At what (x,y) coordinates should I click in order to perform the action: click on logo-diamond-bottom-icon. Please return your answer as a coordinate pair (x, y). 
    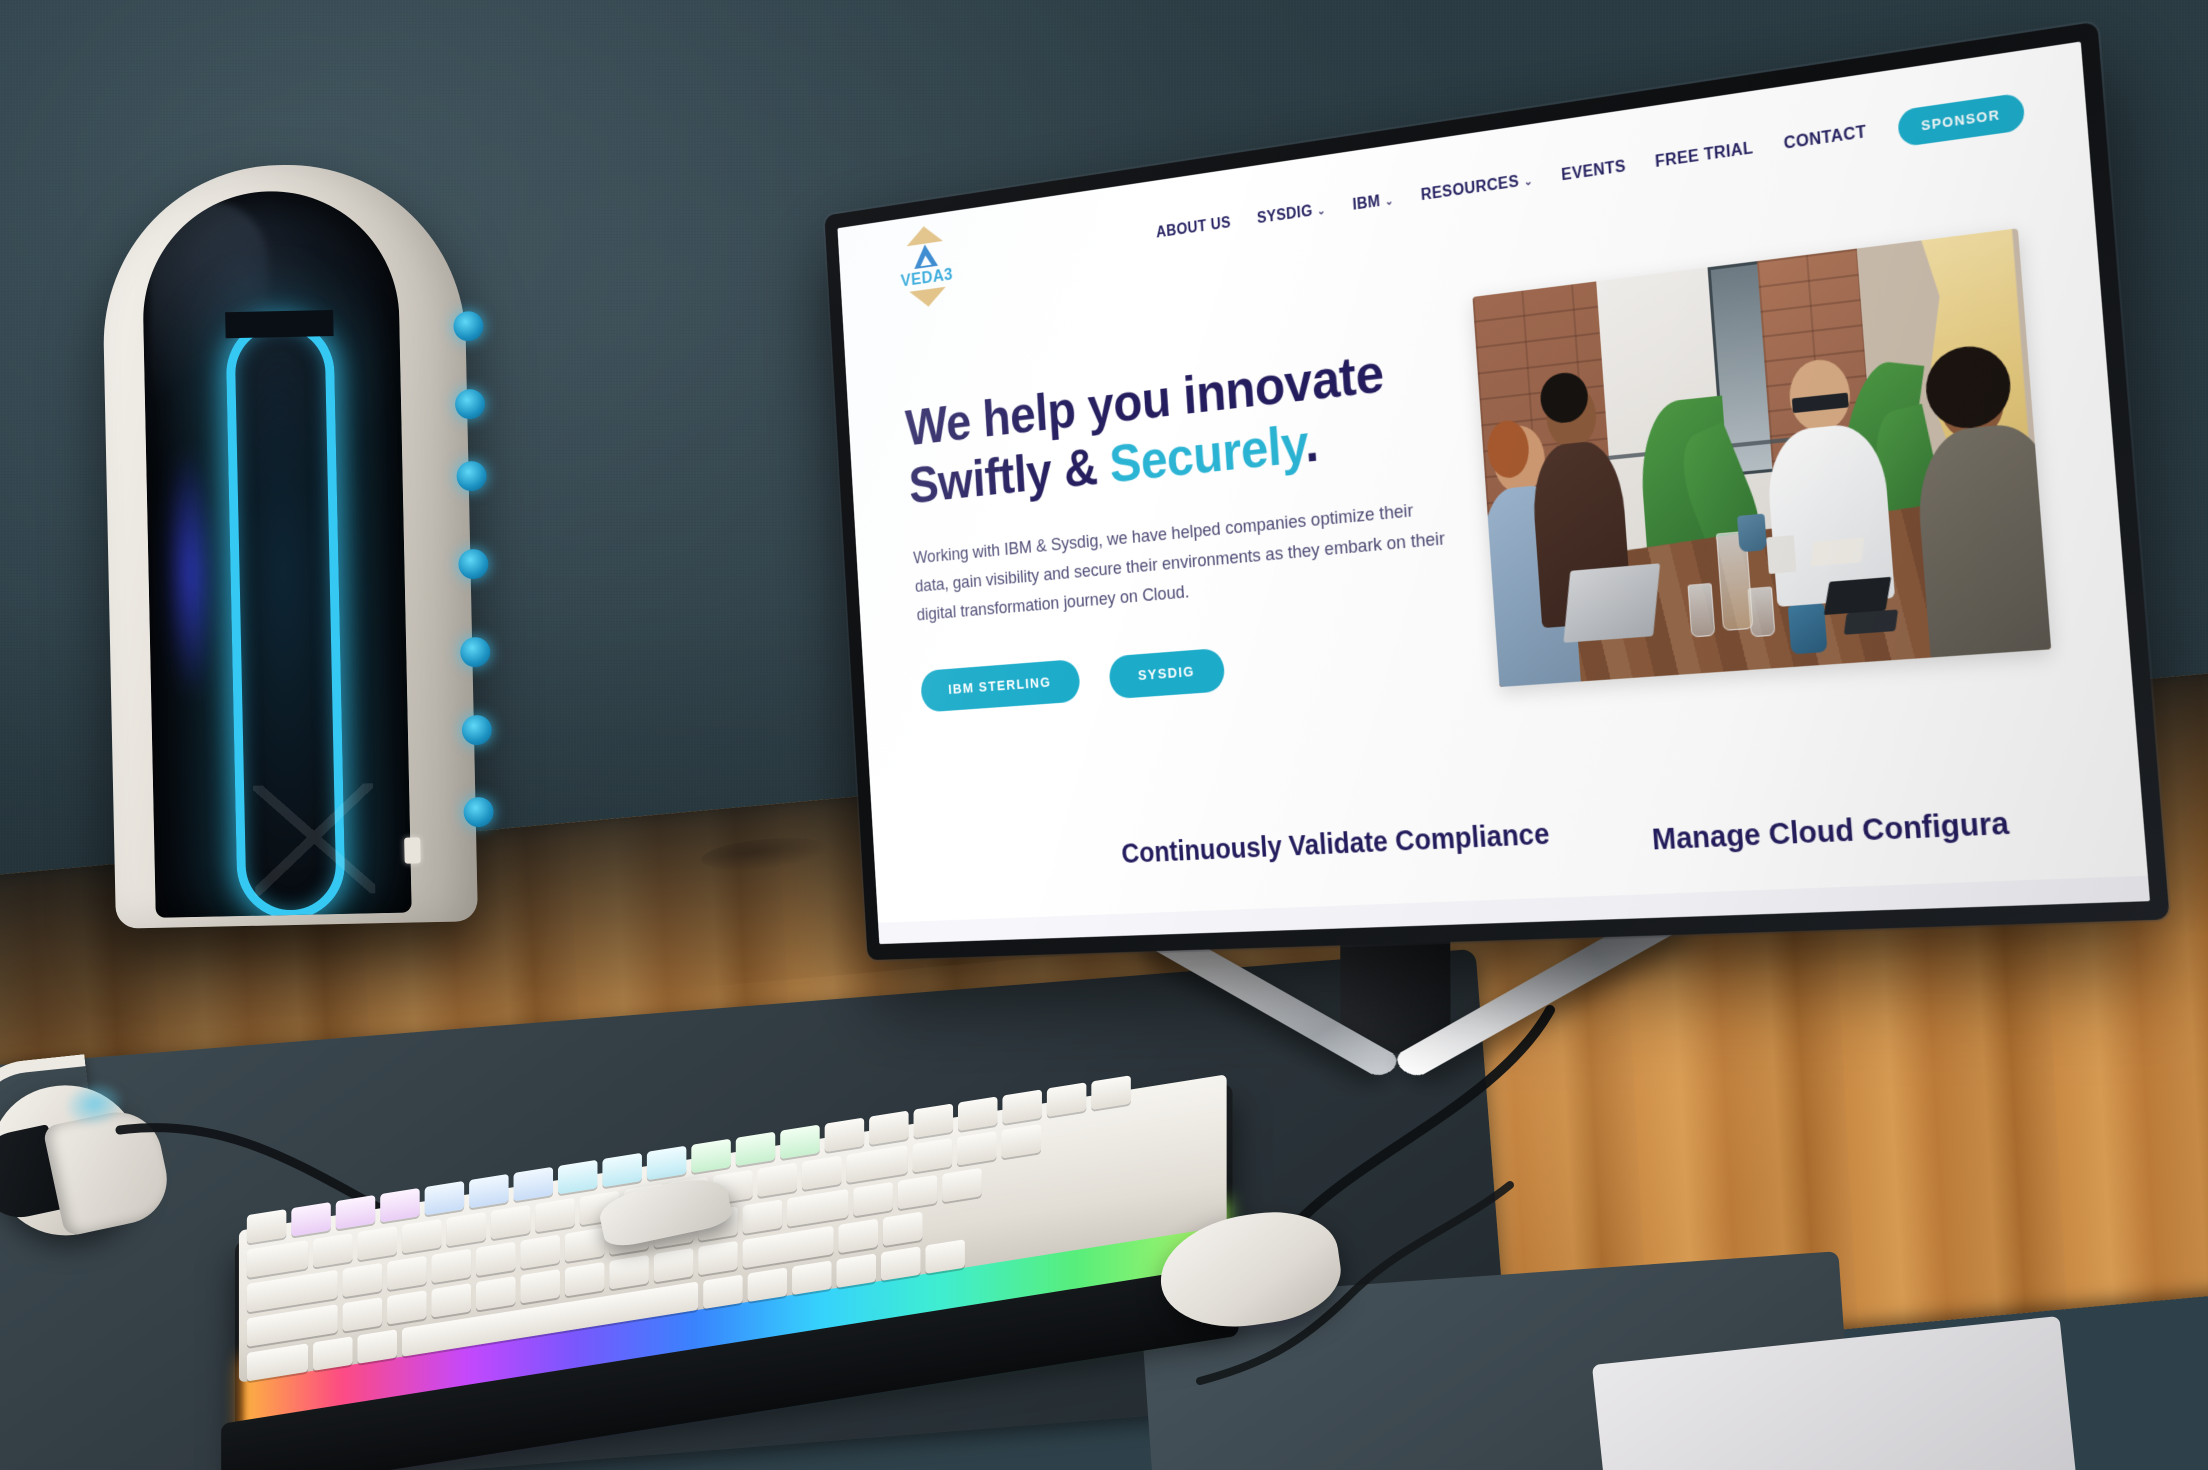
    Looking at the image, I should click on (928, 298).